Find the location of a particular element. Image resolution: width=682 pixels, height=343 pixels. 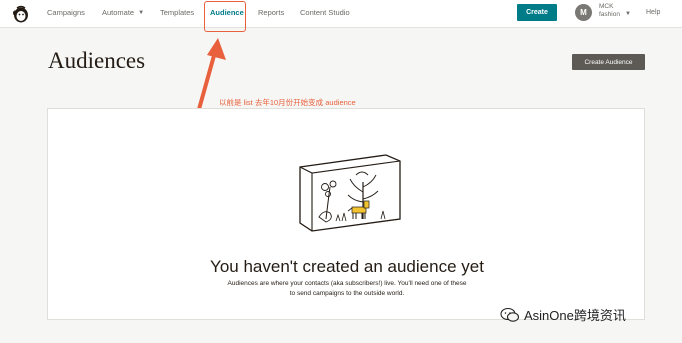

create-audience-button: Create Audience is located at coordinates (608, 62).